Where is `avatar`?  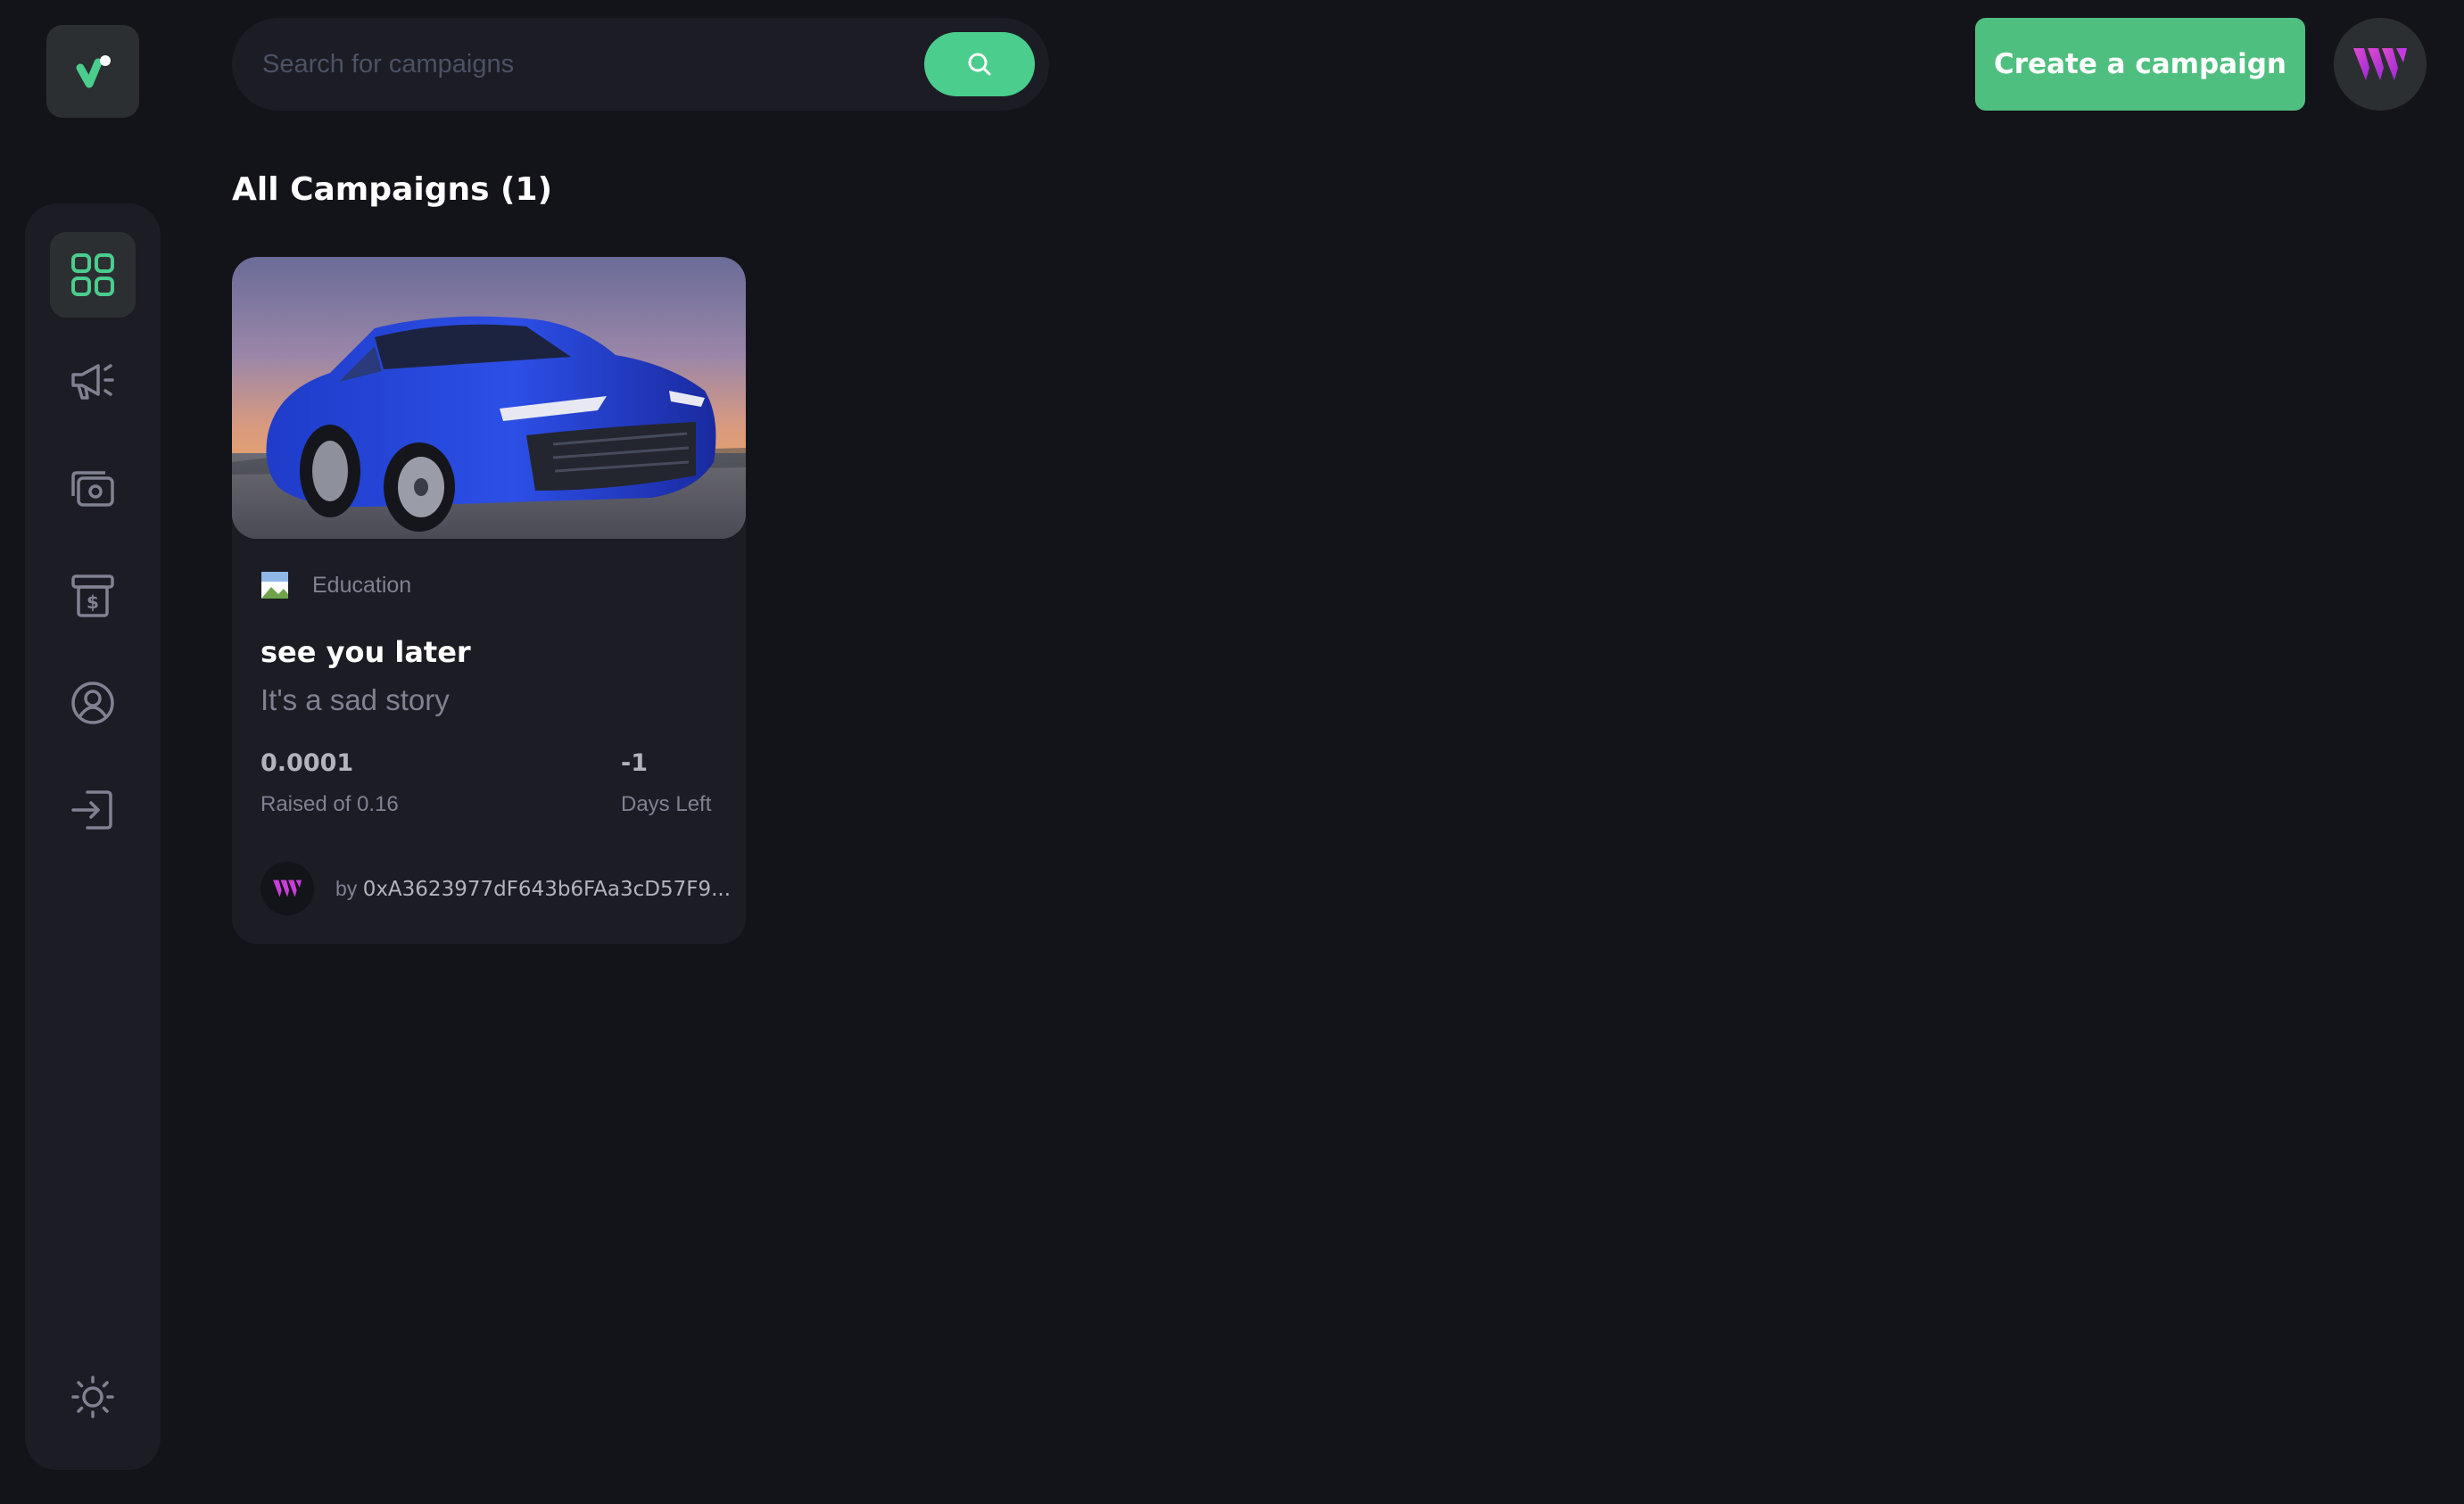 avatar is located at coordinates (2380, 64).